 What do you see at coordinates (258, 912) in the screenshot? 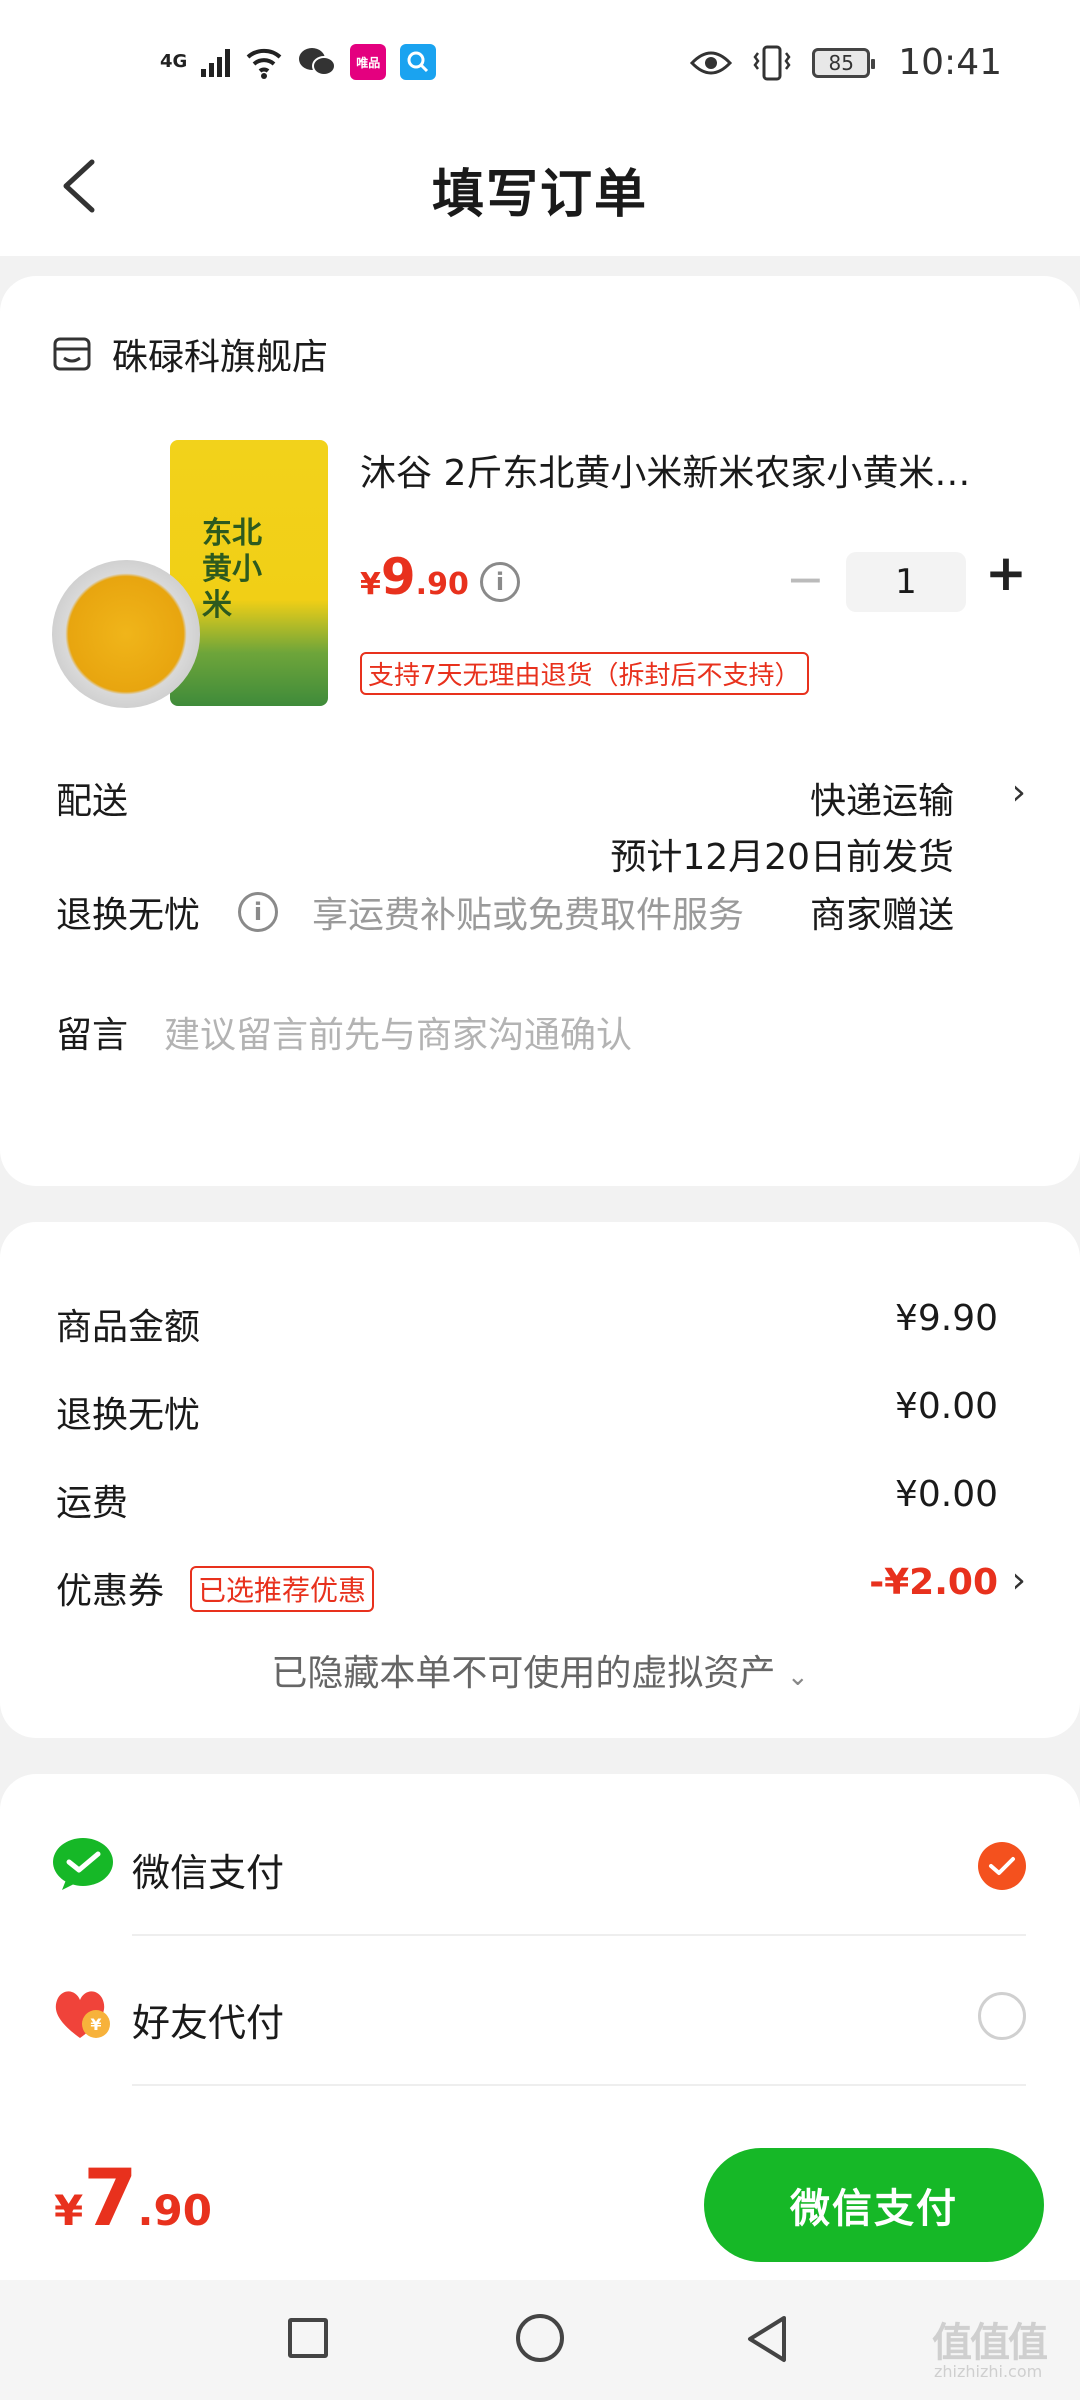
I see `return-worry-info-icon: i` at bounding box center [258, 912].